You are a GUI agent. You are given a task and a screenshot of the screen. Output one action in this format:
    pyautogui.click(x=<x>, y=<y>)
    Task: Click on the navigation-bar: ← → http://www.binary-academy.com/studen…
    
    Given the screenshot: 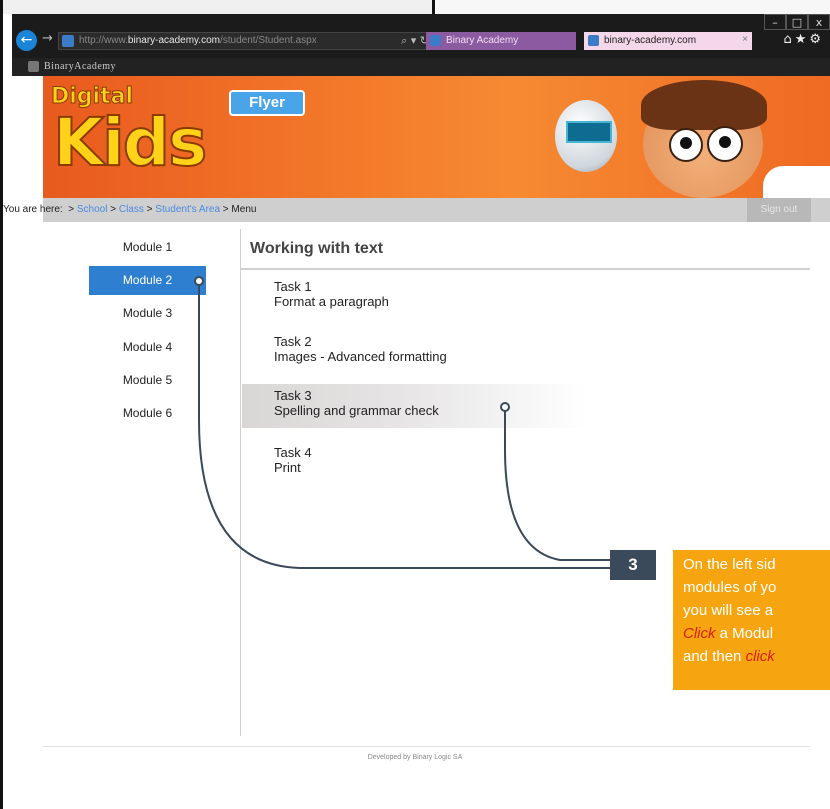 What is the action you would take?
    pyautogui.click(x=421, y=41)
    